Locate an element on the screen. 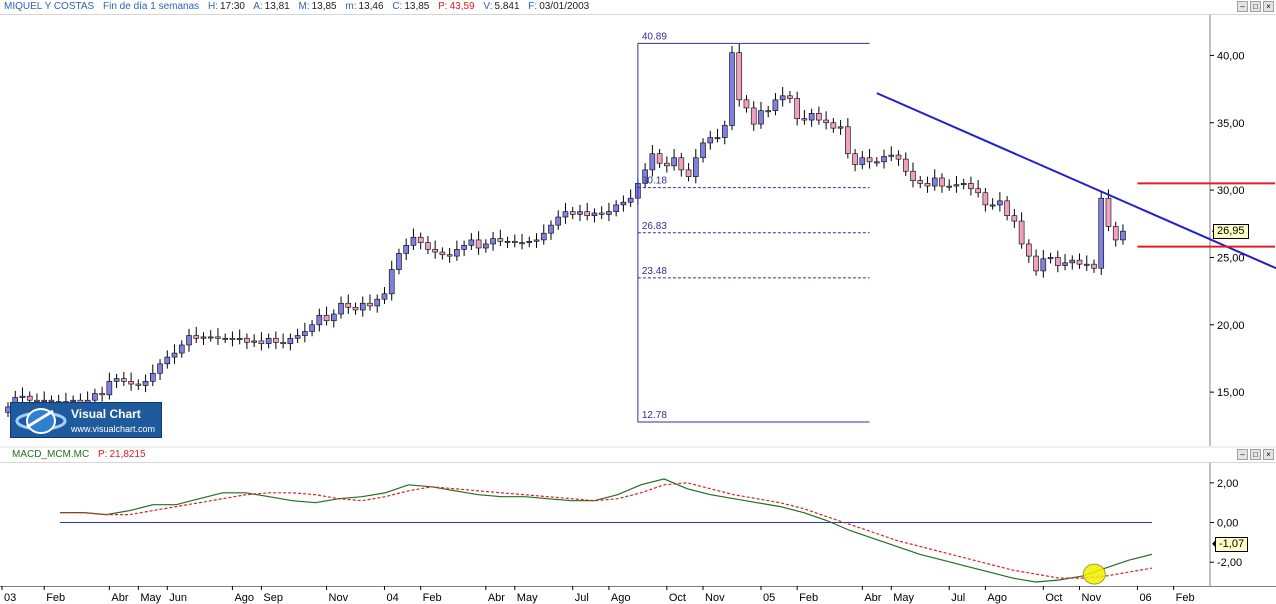 This screenshot has height=604, width=1276. m-value: 13,85 is located at coordinates (324, 6).